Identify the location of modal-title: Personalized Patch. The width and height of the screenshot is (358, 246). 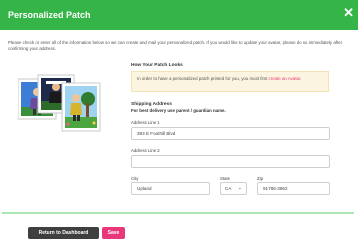
(49, 15).